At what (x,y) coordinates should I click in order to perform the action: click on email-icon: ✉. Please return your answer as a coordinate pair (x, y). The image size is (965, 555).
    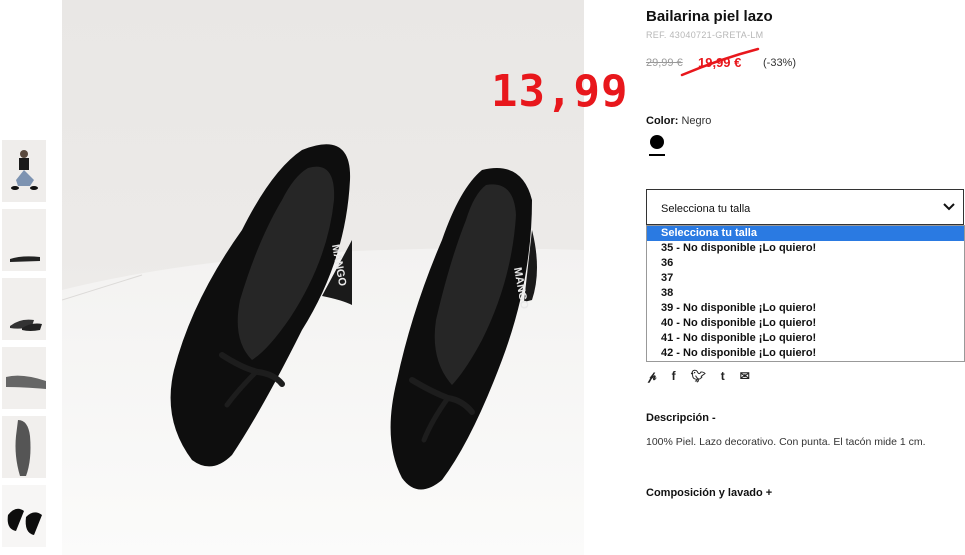
    Looking at the image, I should click on (745, 376).